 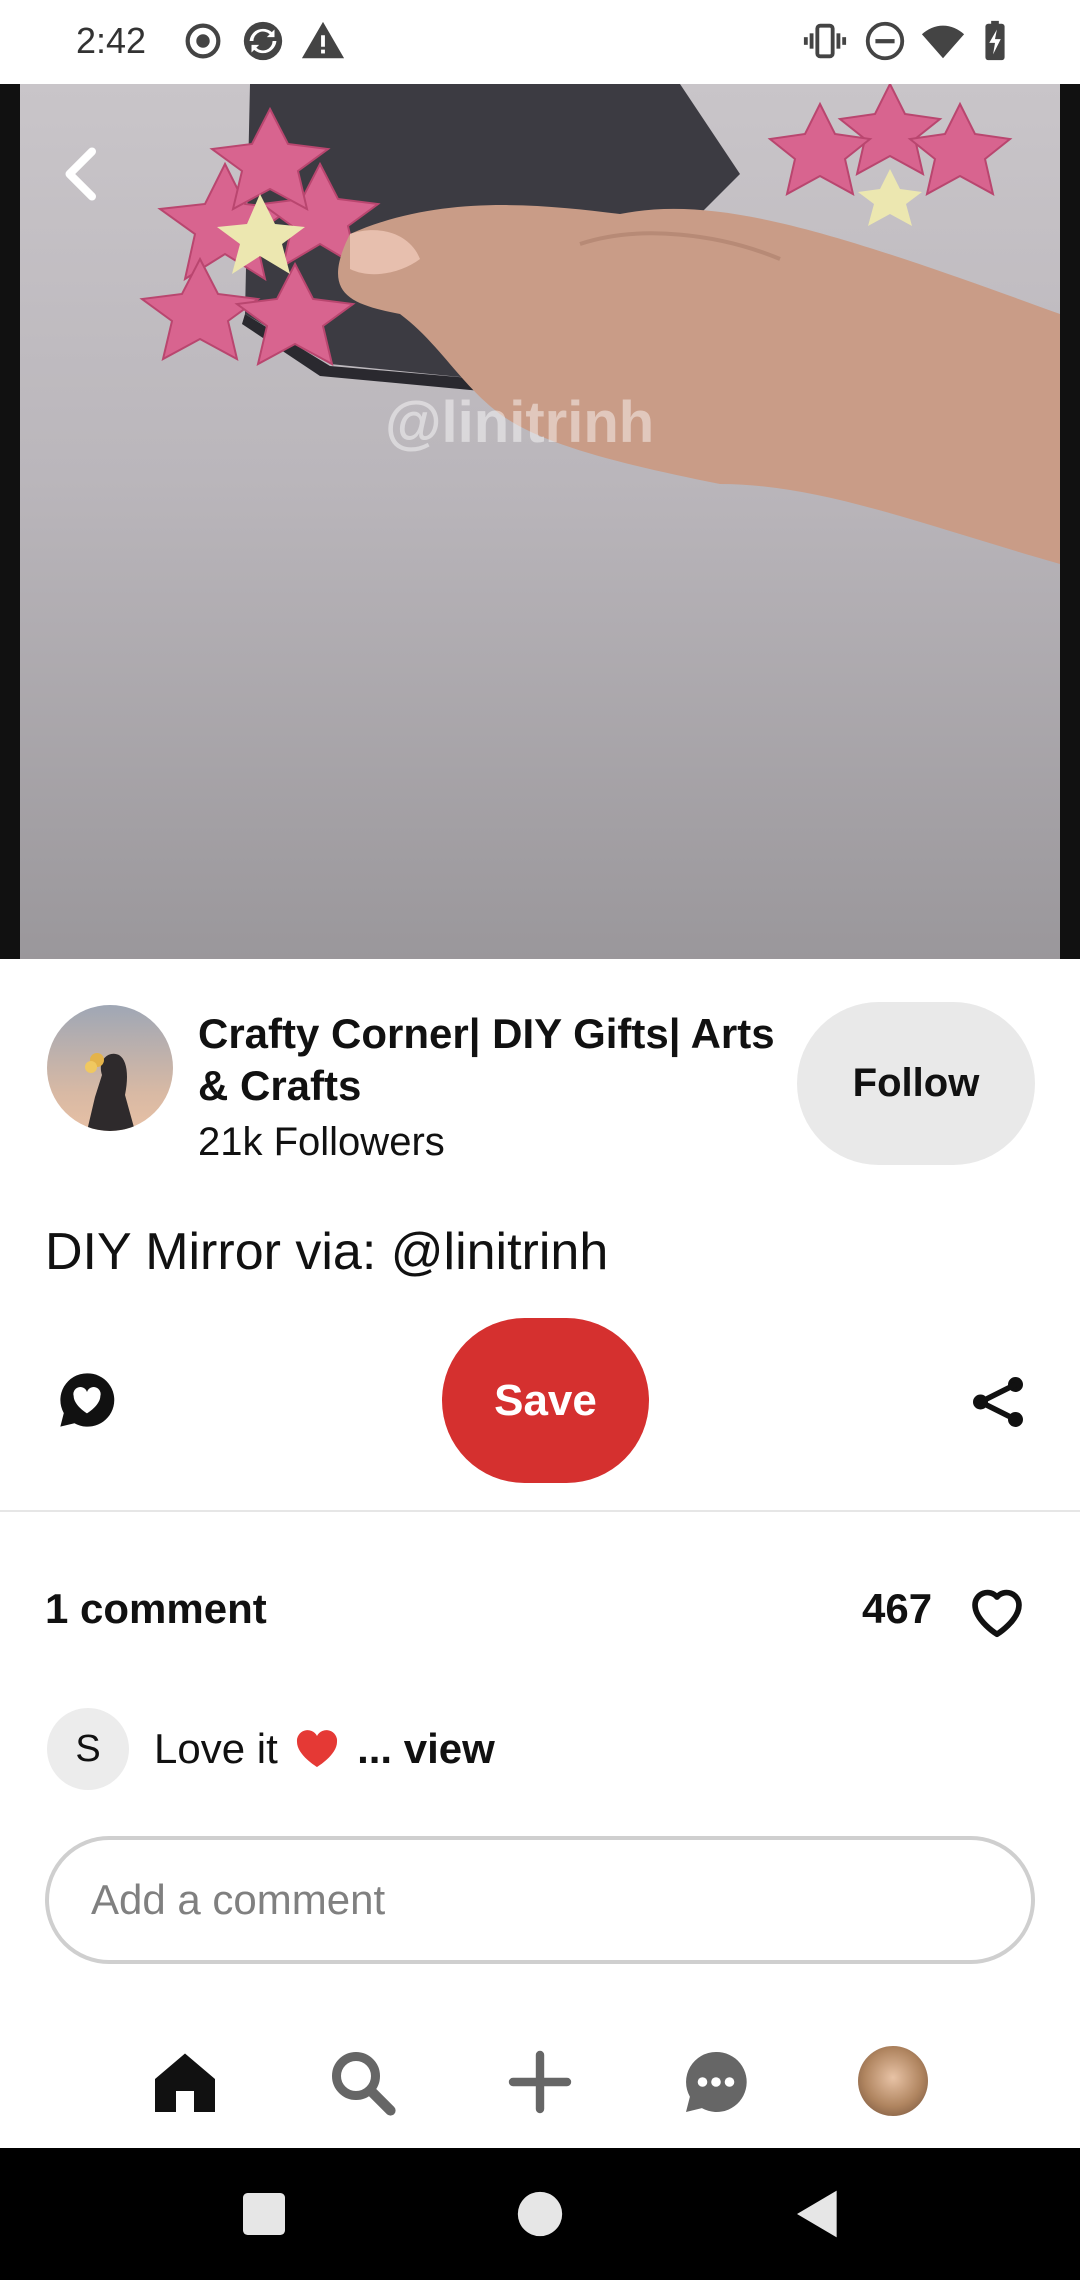 What do you see at coordinates (540, 2082) in the screenshot?
I see `create-icon` at bounding box center [540, 2082].